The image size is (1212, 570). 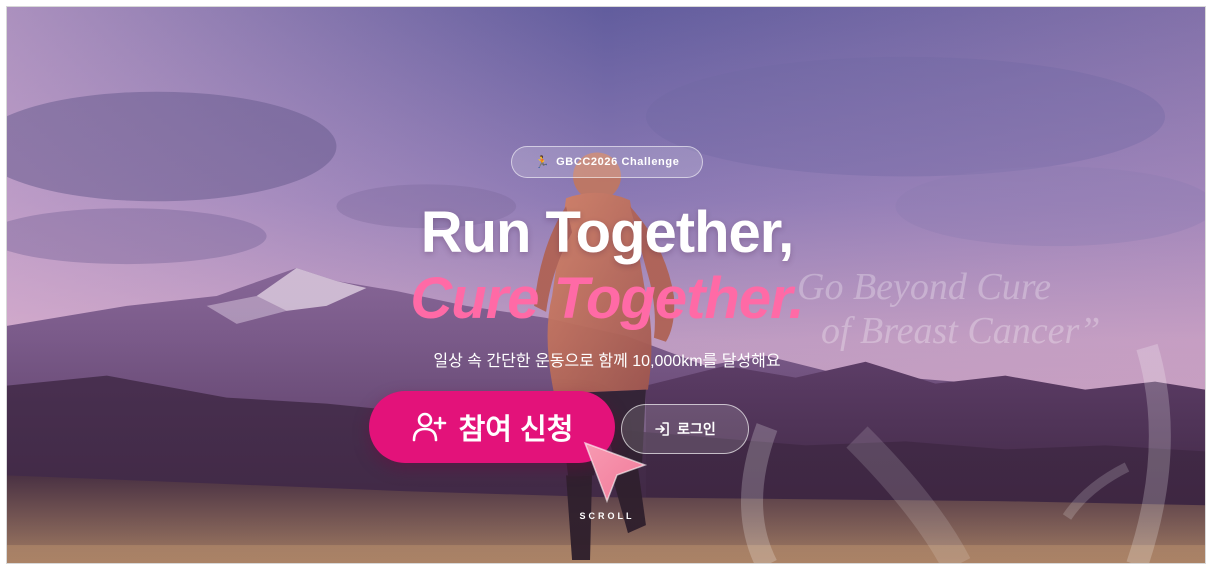 What do you see at coordinates (607, 361) in the screenshot?
I see `hero-subtitle: 일상 속 간단한 운동으로 함께 10,000km를 달성해요` at bounding box center [607, 361].